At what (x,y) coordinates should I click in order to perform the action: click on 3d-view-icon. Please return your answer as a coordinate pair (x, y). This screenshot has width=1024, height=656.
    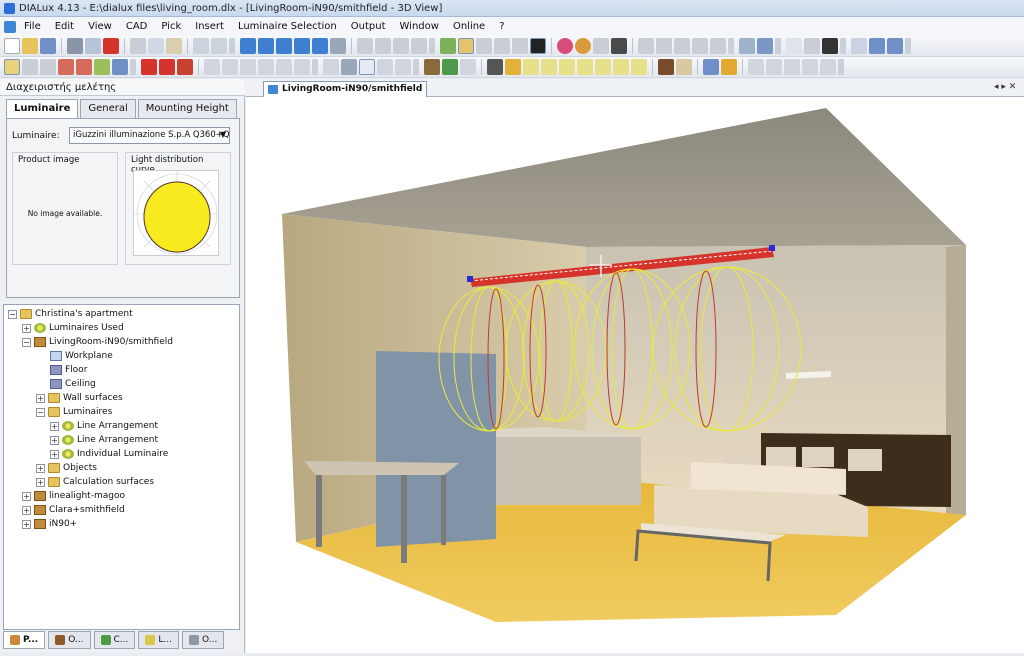
    Looking at the image, I should click on (248, 46).